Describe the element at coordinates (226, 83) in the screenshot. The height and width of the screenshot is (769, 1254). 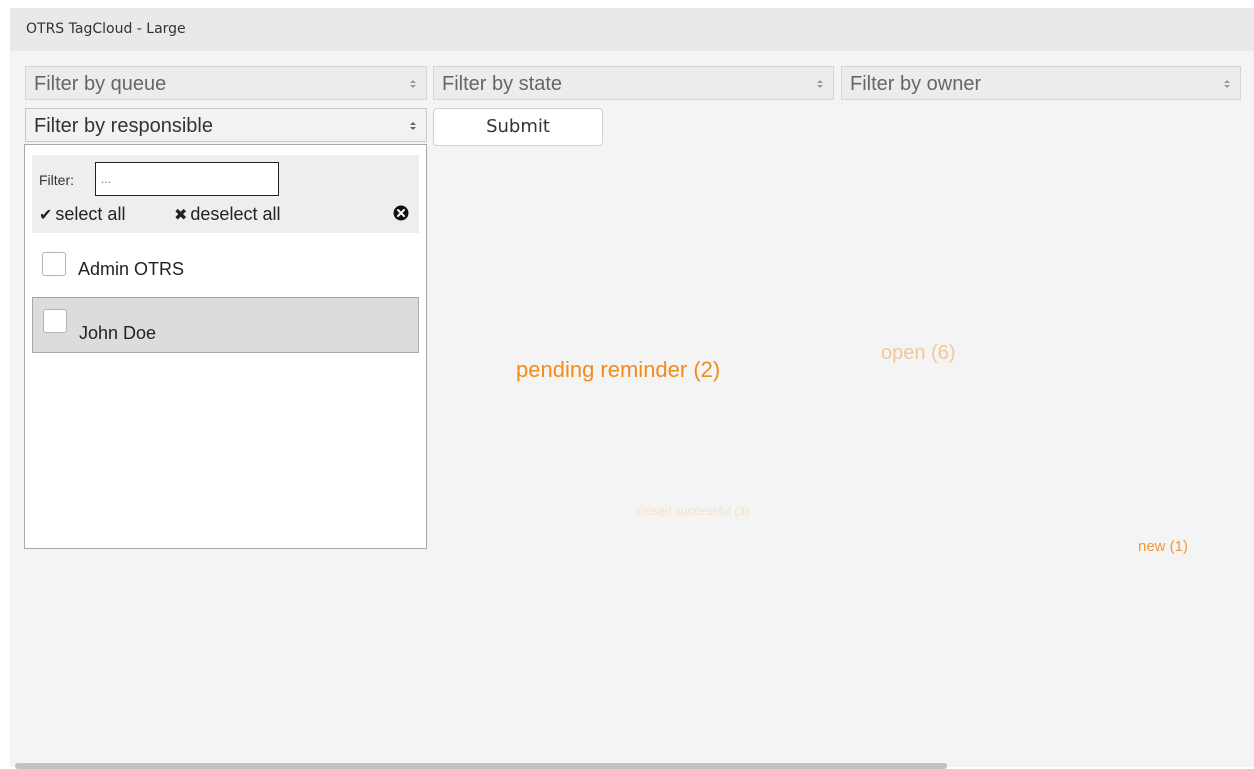
I see `queue-filter-select: Filter by queue` at that location.